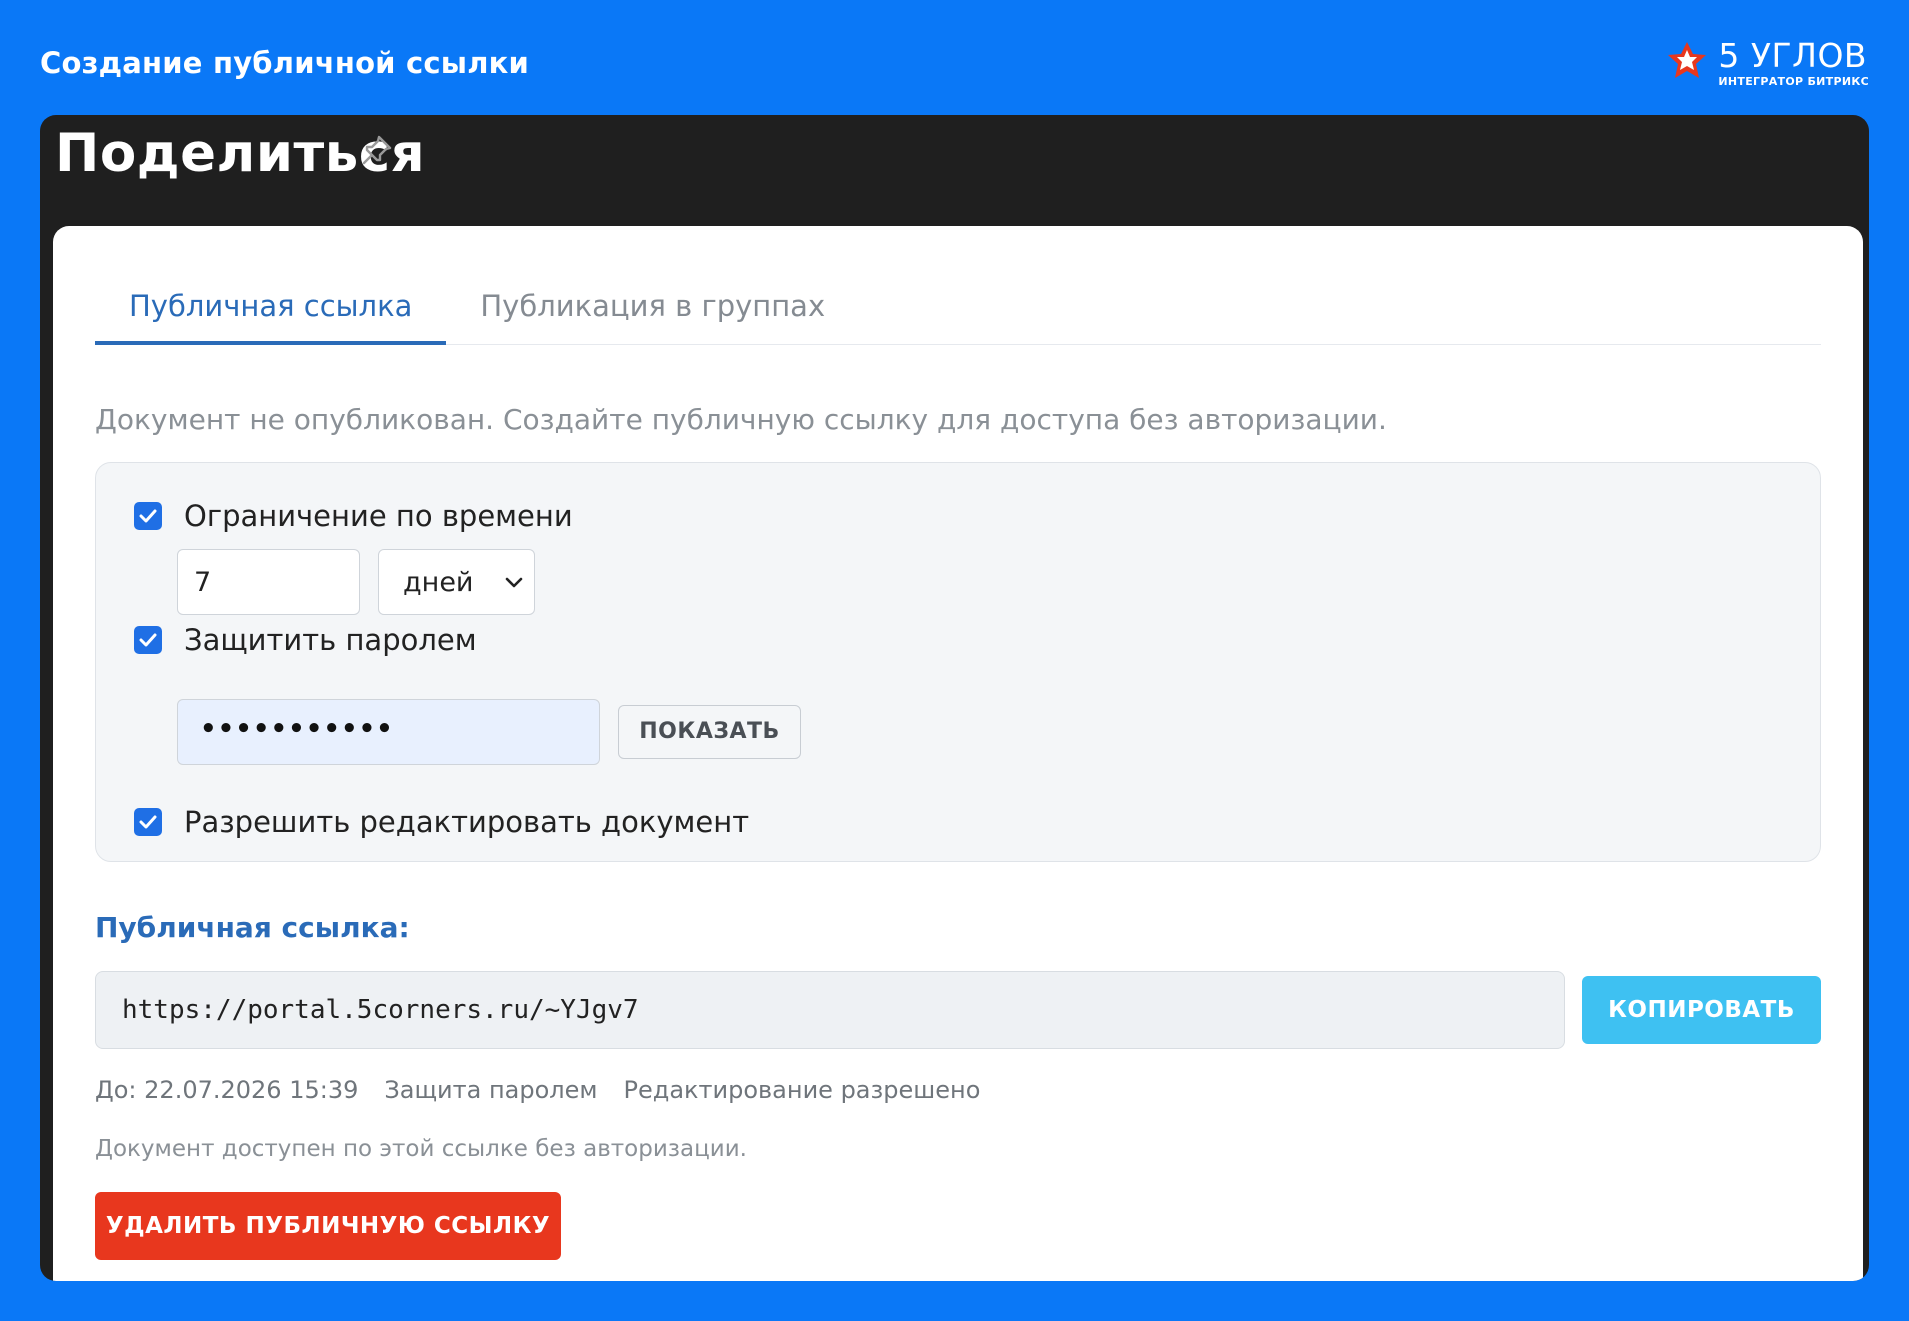  I want to click on time-limit-checkbox, so click(148, 516).